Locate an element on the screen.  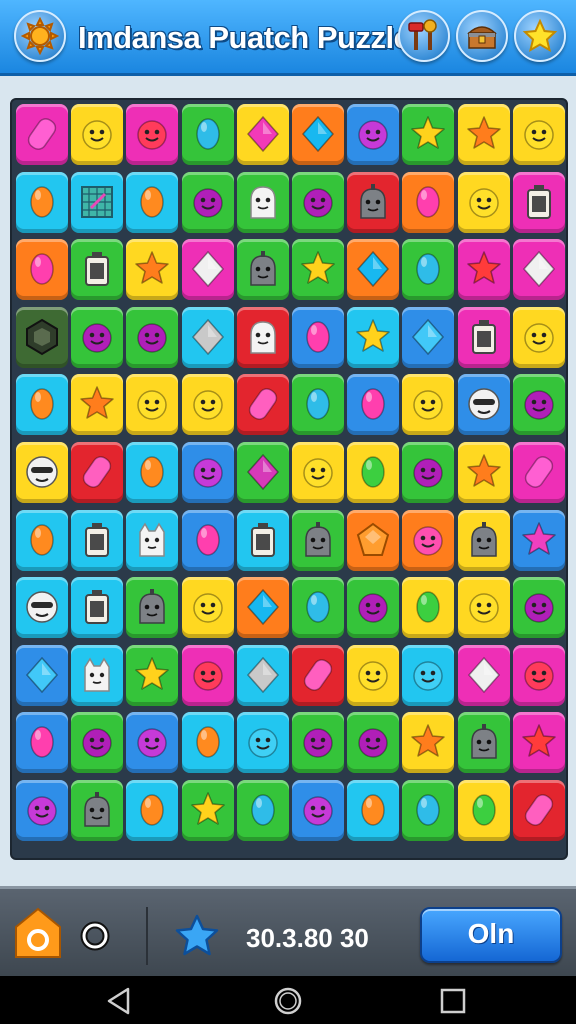
back-icon is located at coordinates (119, 1001).